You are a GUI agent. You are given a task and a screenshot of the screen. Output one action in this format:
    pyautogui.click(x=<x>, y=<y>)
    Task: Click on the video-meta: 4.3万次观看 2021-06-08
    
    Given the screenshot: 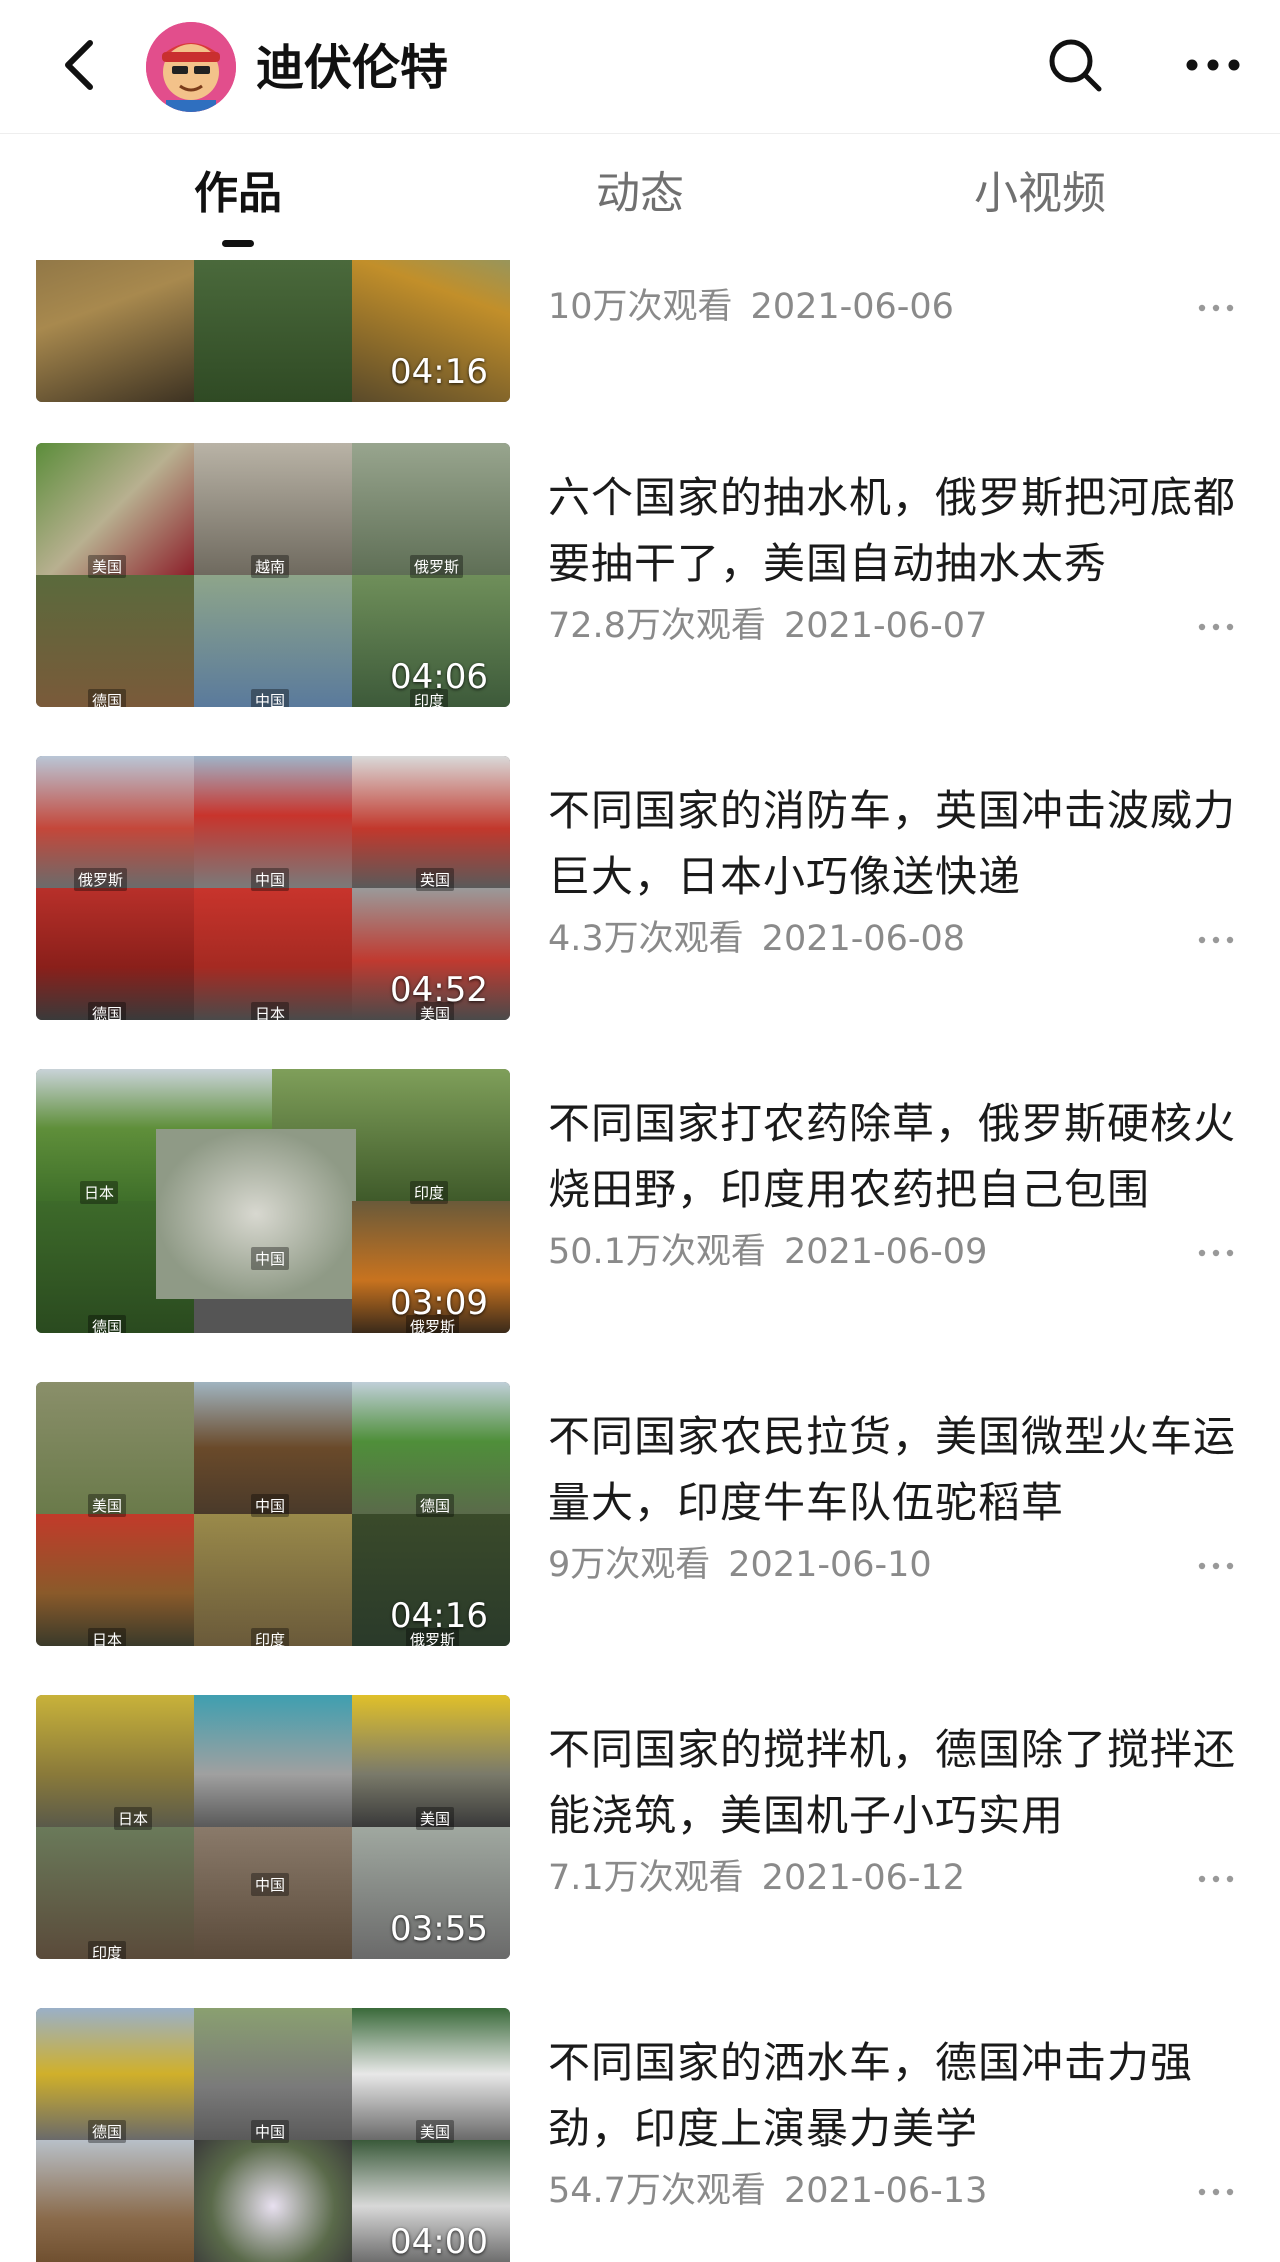 What is the action you would take?
    pyautogui.click(x=756, y=939)
    